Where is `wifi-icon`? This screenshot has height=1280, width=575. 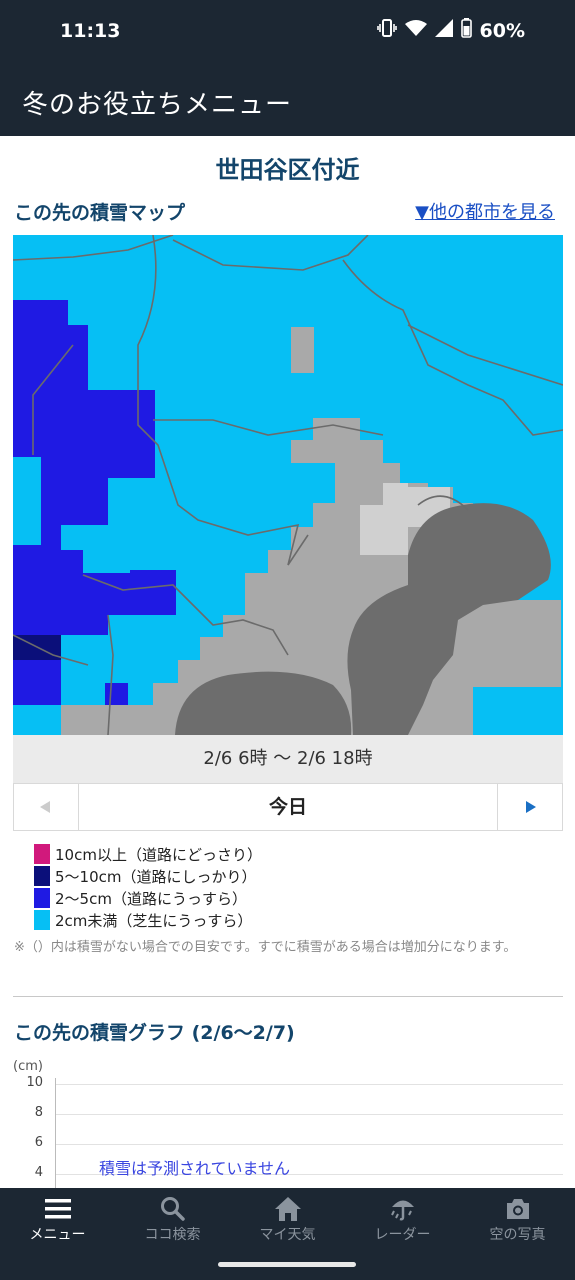
wifi-icon is located at coordinates (415, 30).